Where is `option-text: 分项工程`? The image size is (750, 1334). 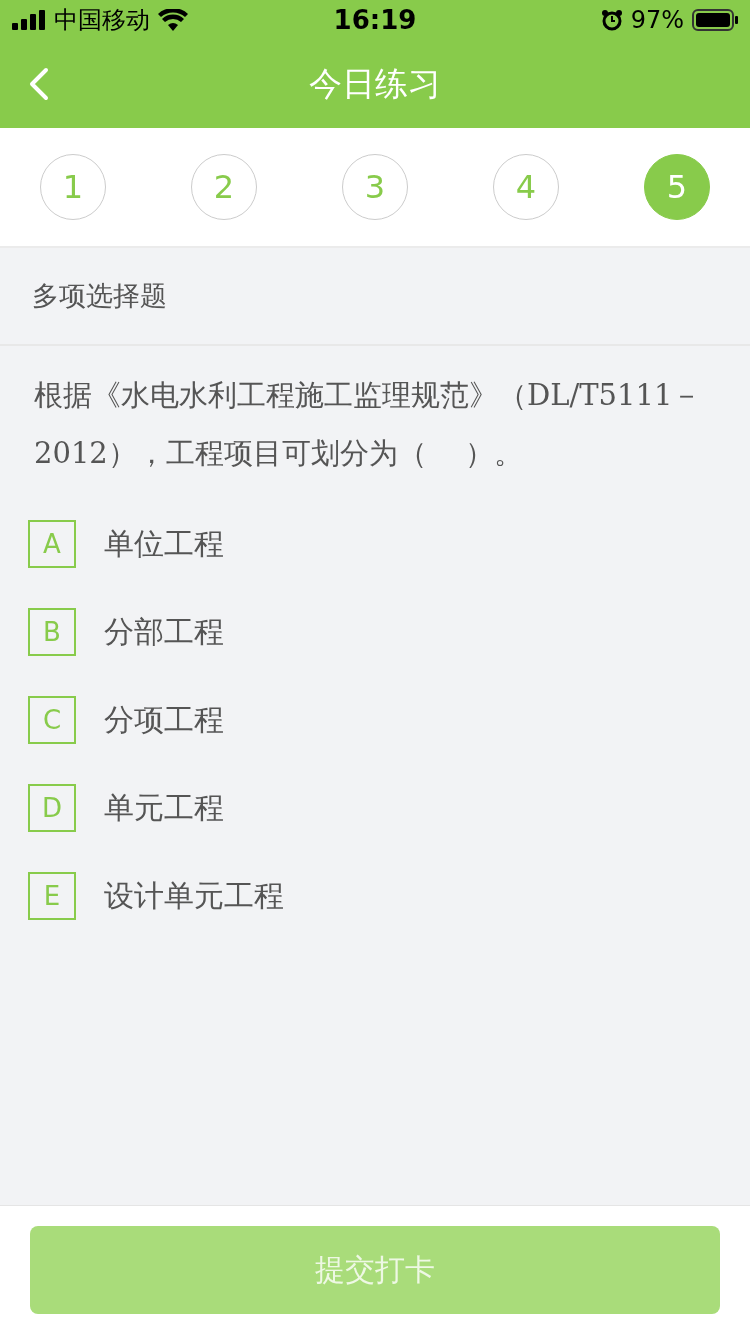 option-text: 分项工程 is located at coordinates (164, 720).